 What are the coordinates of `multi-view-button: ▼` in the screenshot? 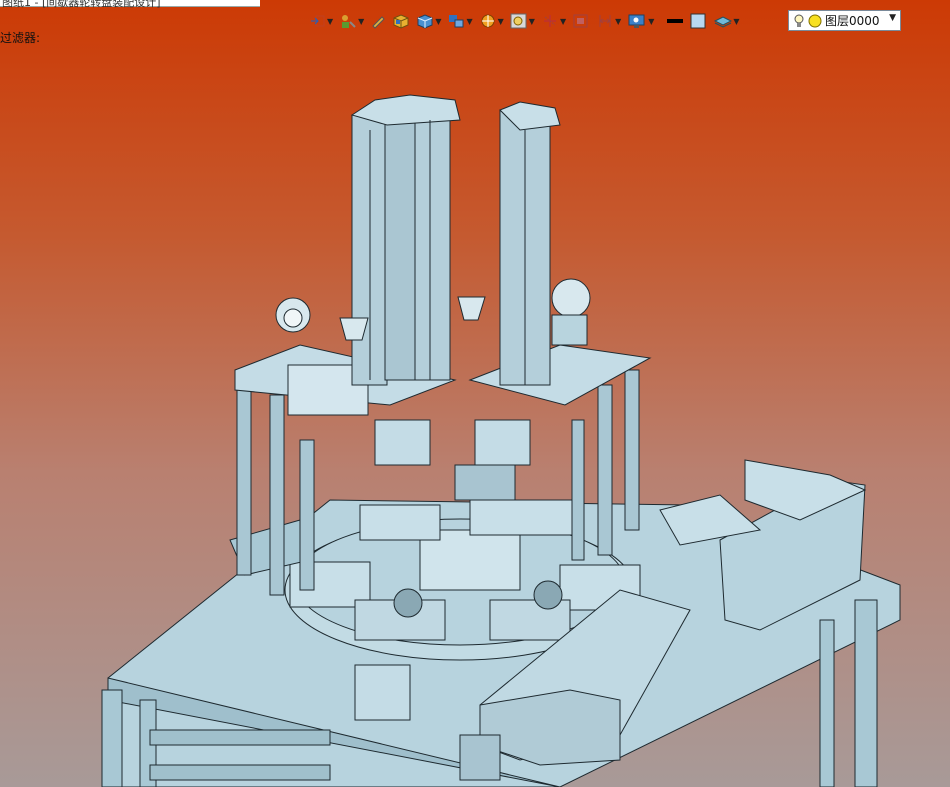 It's located at (459, 21).